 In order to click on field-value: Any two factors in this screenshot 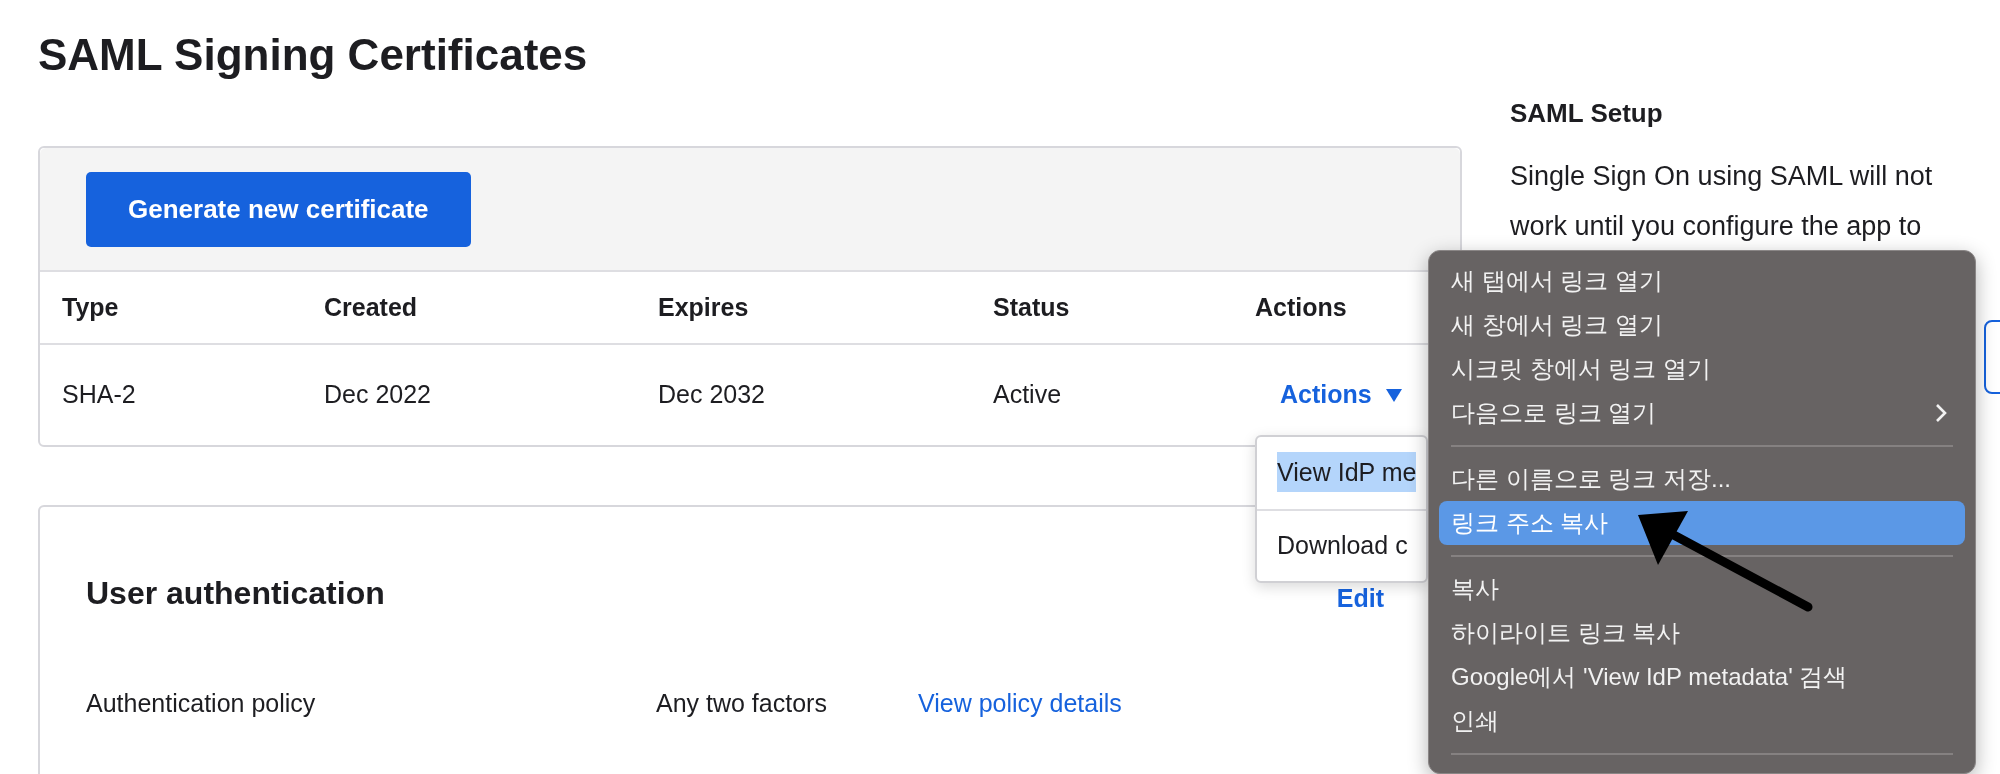, I will do `click(742, 703)`.